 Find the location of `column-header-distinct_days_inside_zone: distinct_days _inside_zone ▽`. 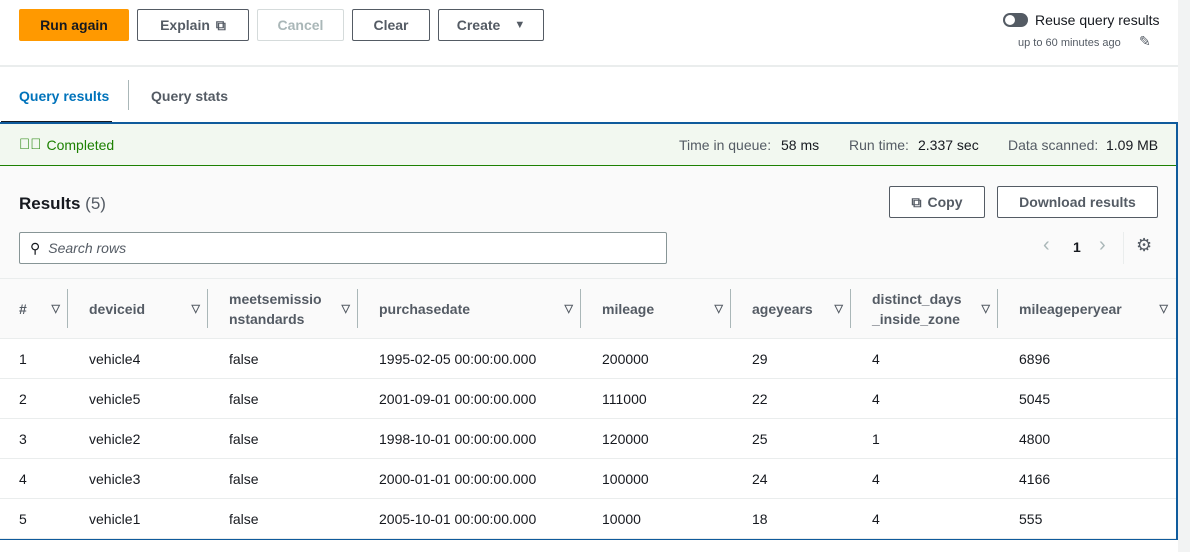

column-header-distinct_days_inside_zone: distinct_days _inside_zone ▽ is located at coordinates (924, 308).